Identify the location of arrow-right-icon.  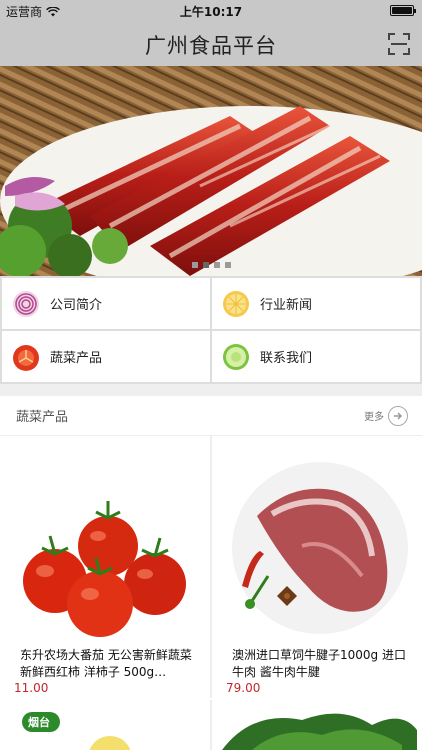
(398, 415).